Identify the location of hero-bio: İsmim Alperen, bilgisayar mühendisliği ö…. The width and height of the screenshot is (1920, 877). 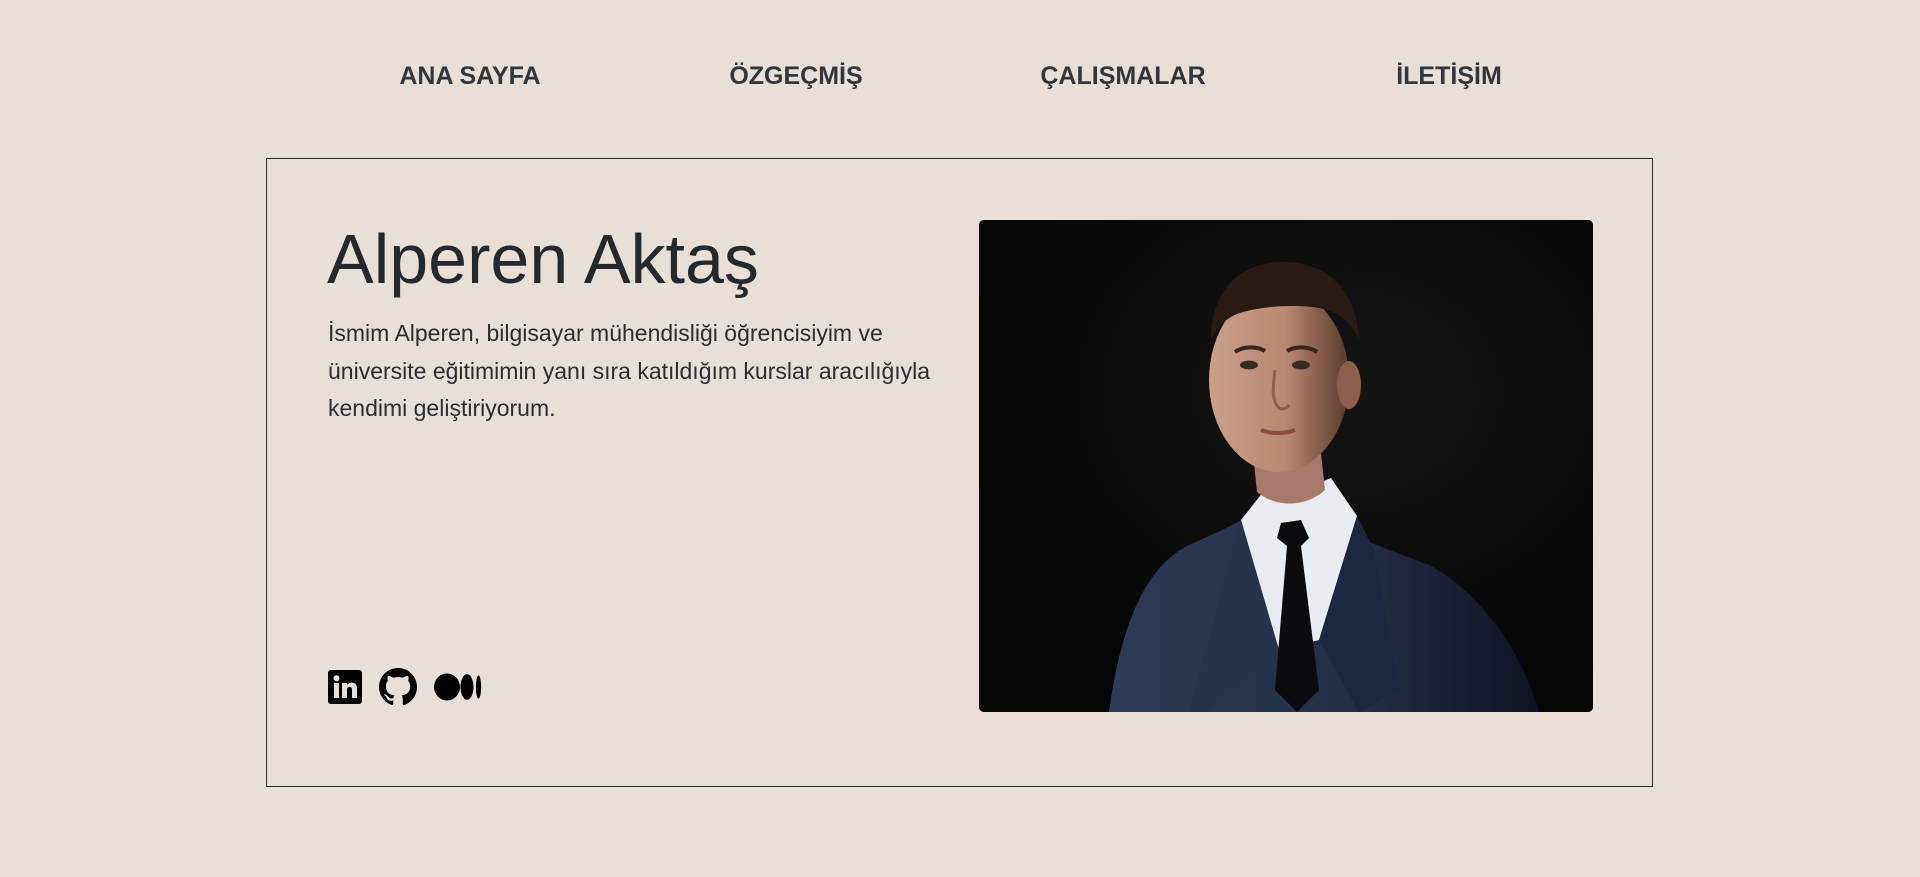
(629, 370).